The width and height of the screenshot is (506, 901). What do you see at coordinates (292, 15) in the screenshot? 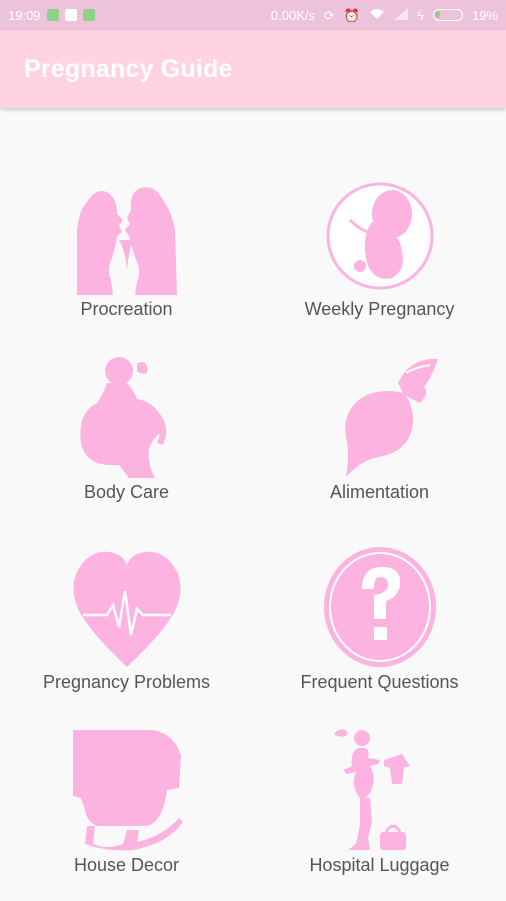
I see `network-speed: 0.00K/s` at bounding box center [292, 15].